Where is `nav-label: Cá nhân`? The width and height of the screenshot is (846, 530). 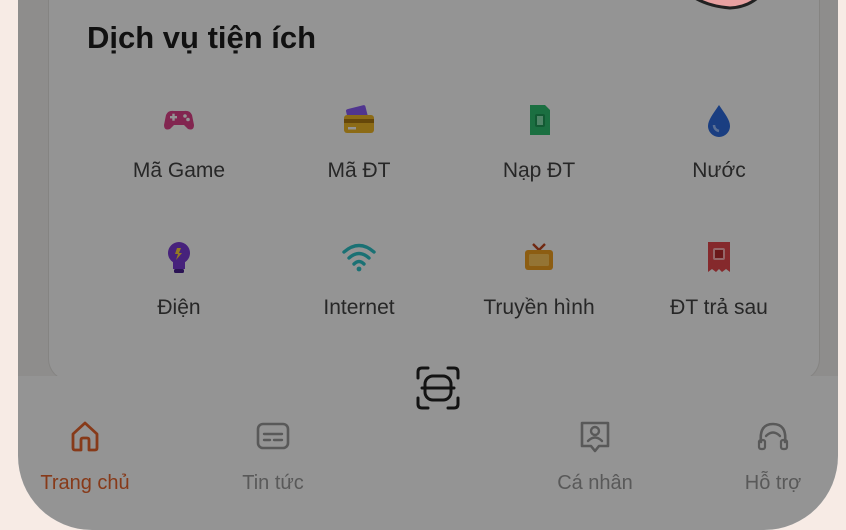 nav-label: Cá nhân is located at coordinates (595, 483).